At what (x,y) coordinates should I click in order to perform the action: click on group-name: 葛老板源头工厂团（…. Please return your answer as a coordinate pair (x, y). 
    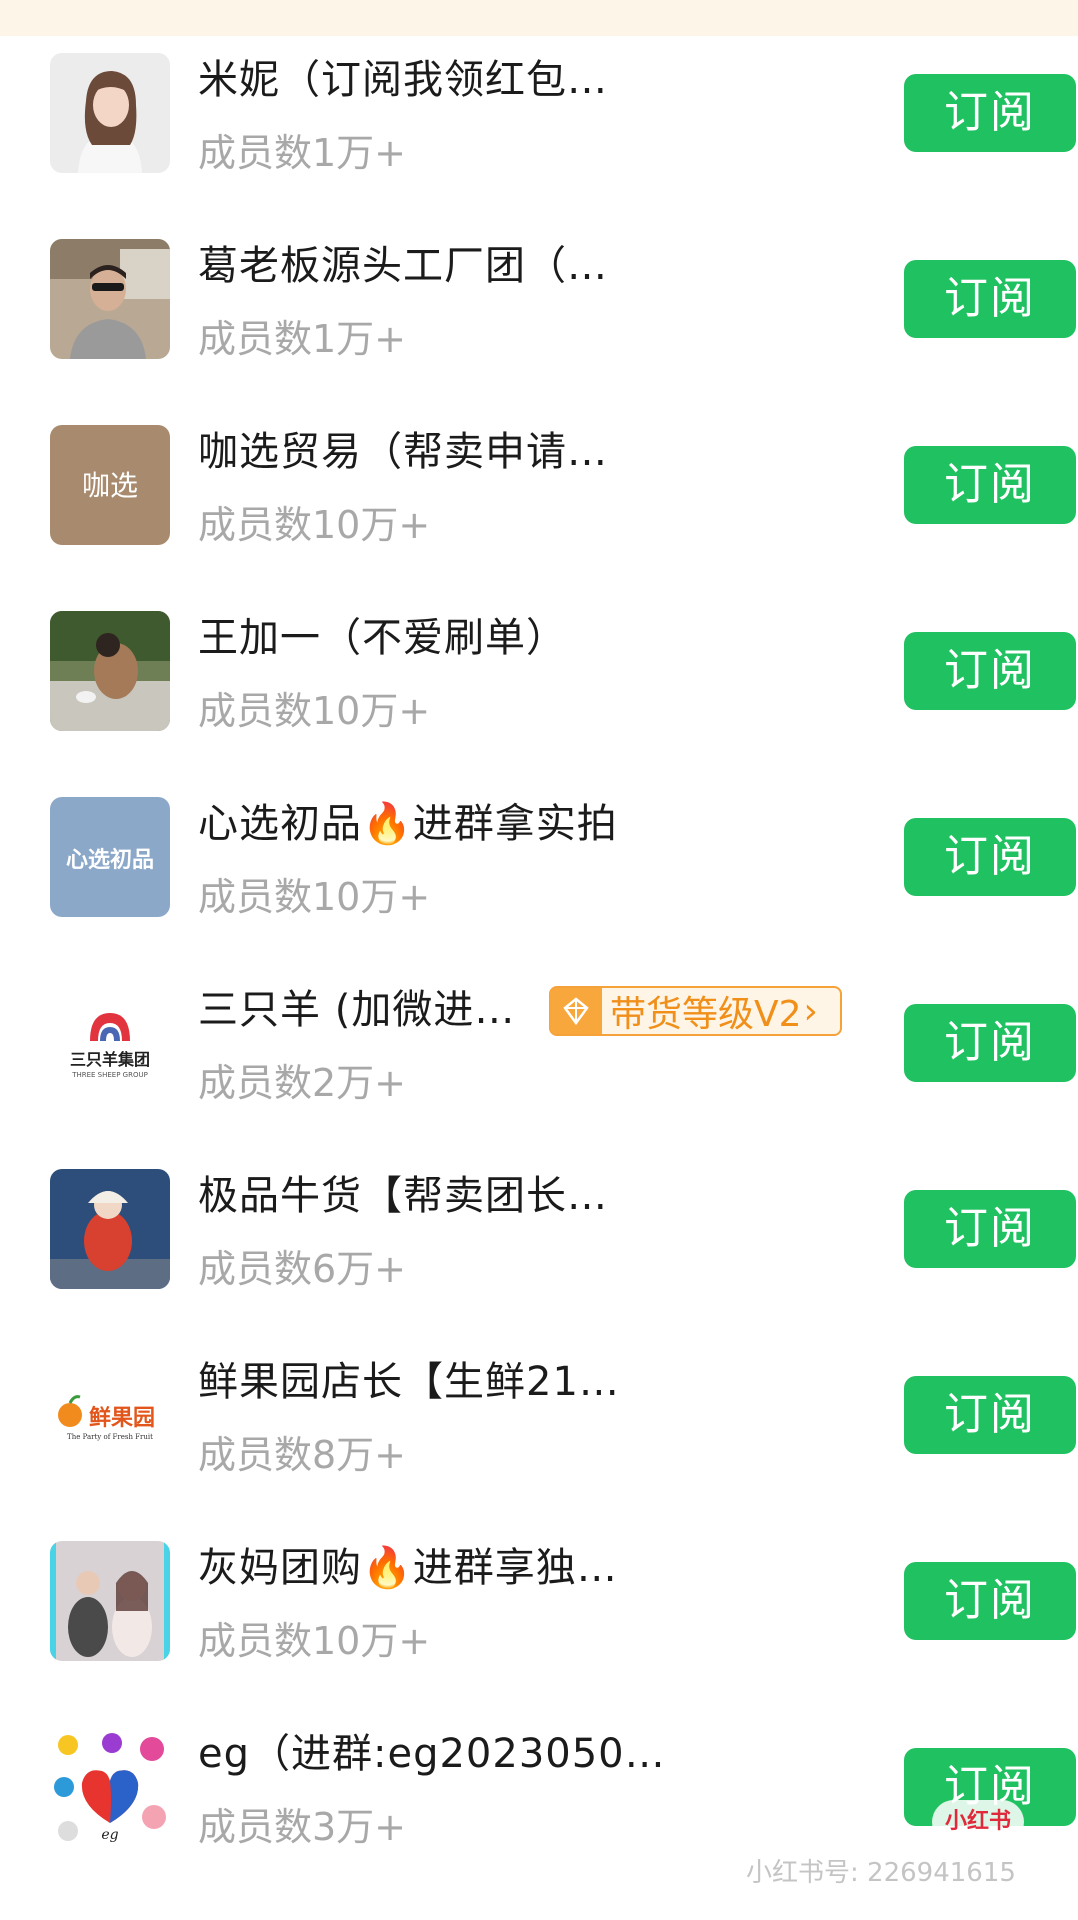
    Looking at the image, I should click on (403, 266).